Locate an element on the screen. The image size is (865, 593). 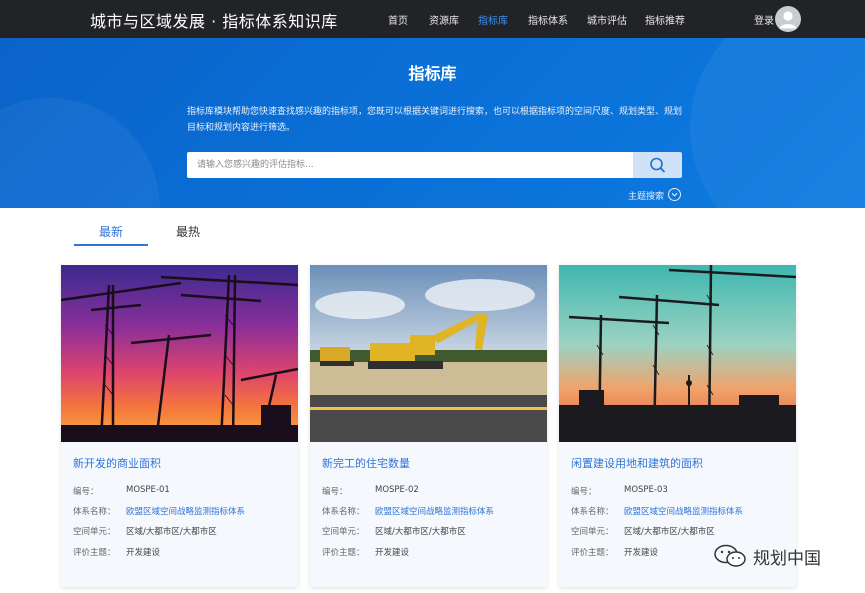
login-link: 登录 is located at coordinates (764, 19).